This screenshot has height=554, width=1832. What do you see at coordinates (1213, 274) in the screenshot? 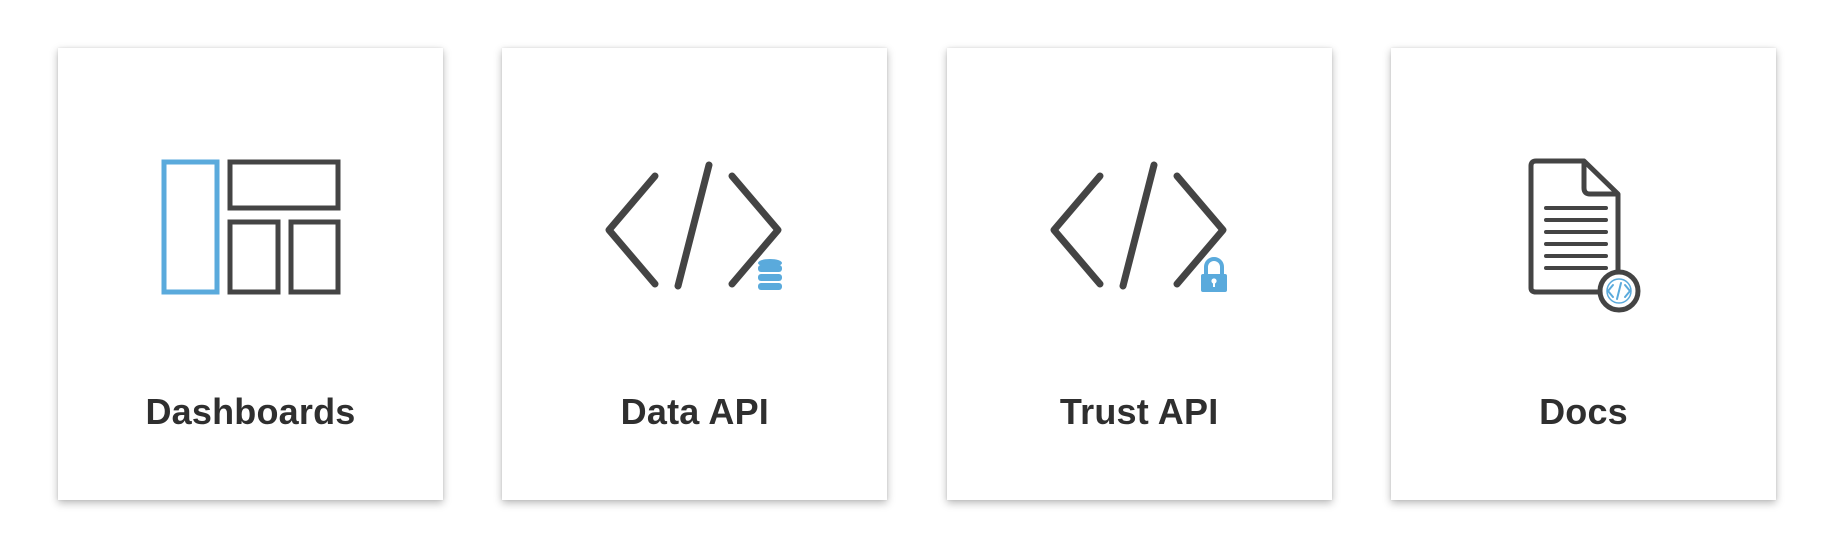
I see `lock-icon` at bounding box center [1213, 274].